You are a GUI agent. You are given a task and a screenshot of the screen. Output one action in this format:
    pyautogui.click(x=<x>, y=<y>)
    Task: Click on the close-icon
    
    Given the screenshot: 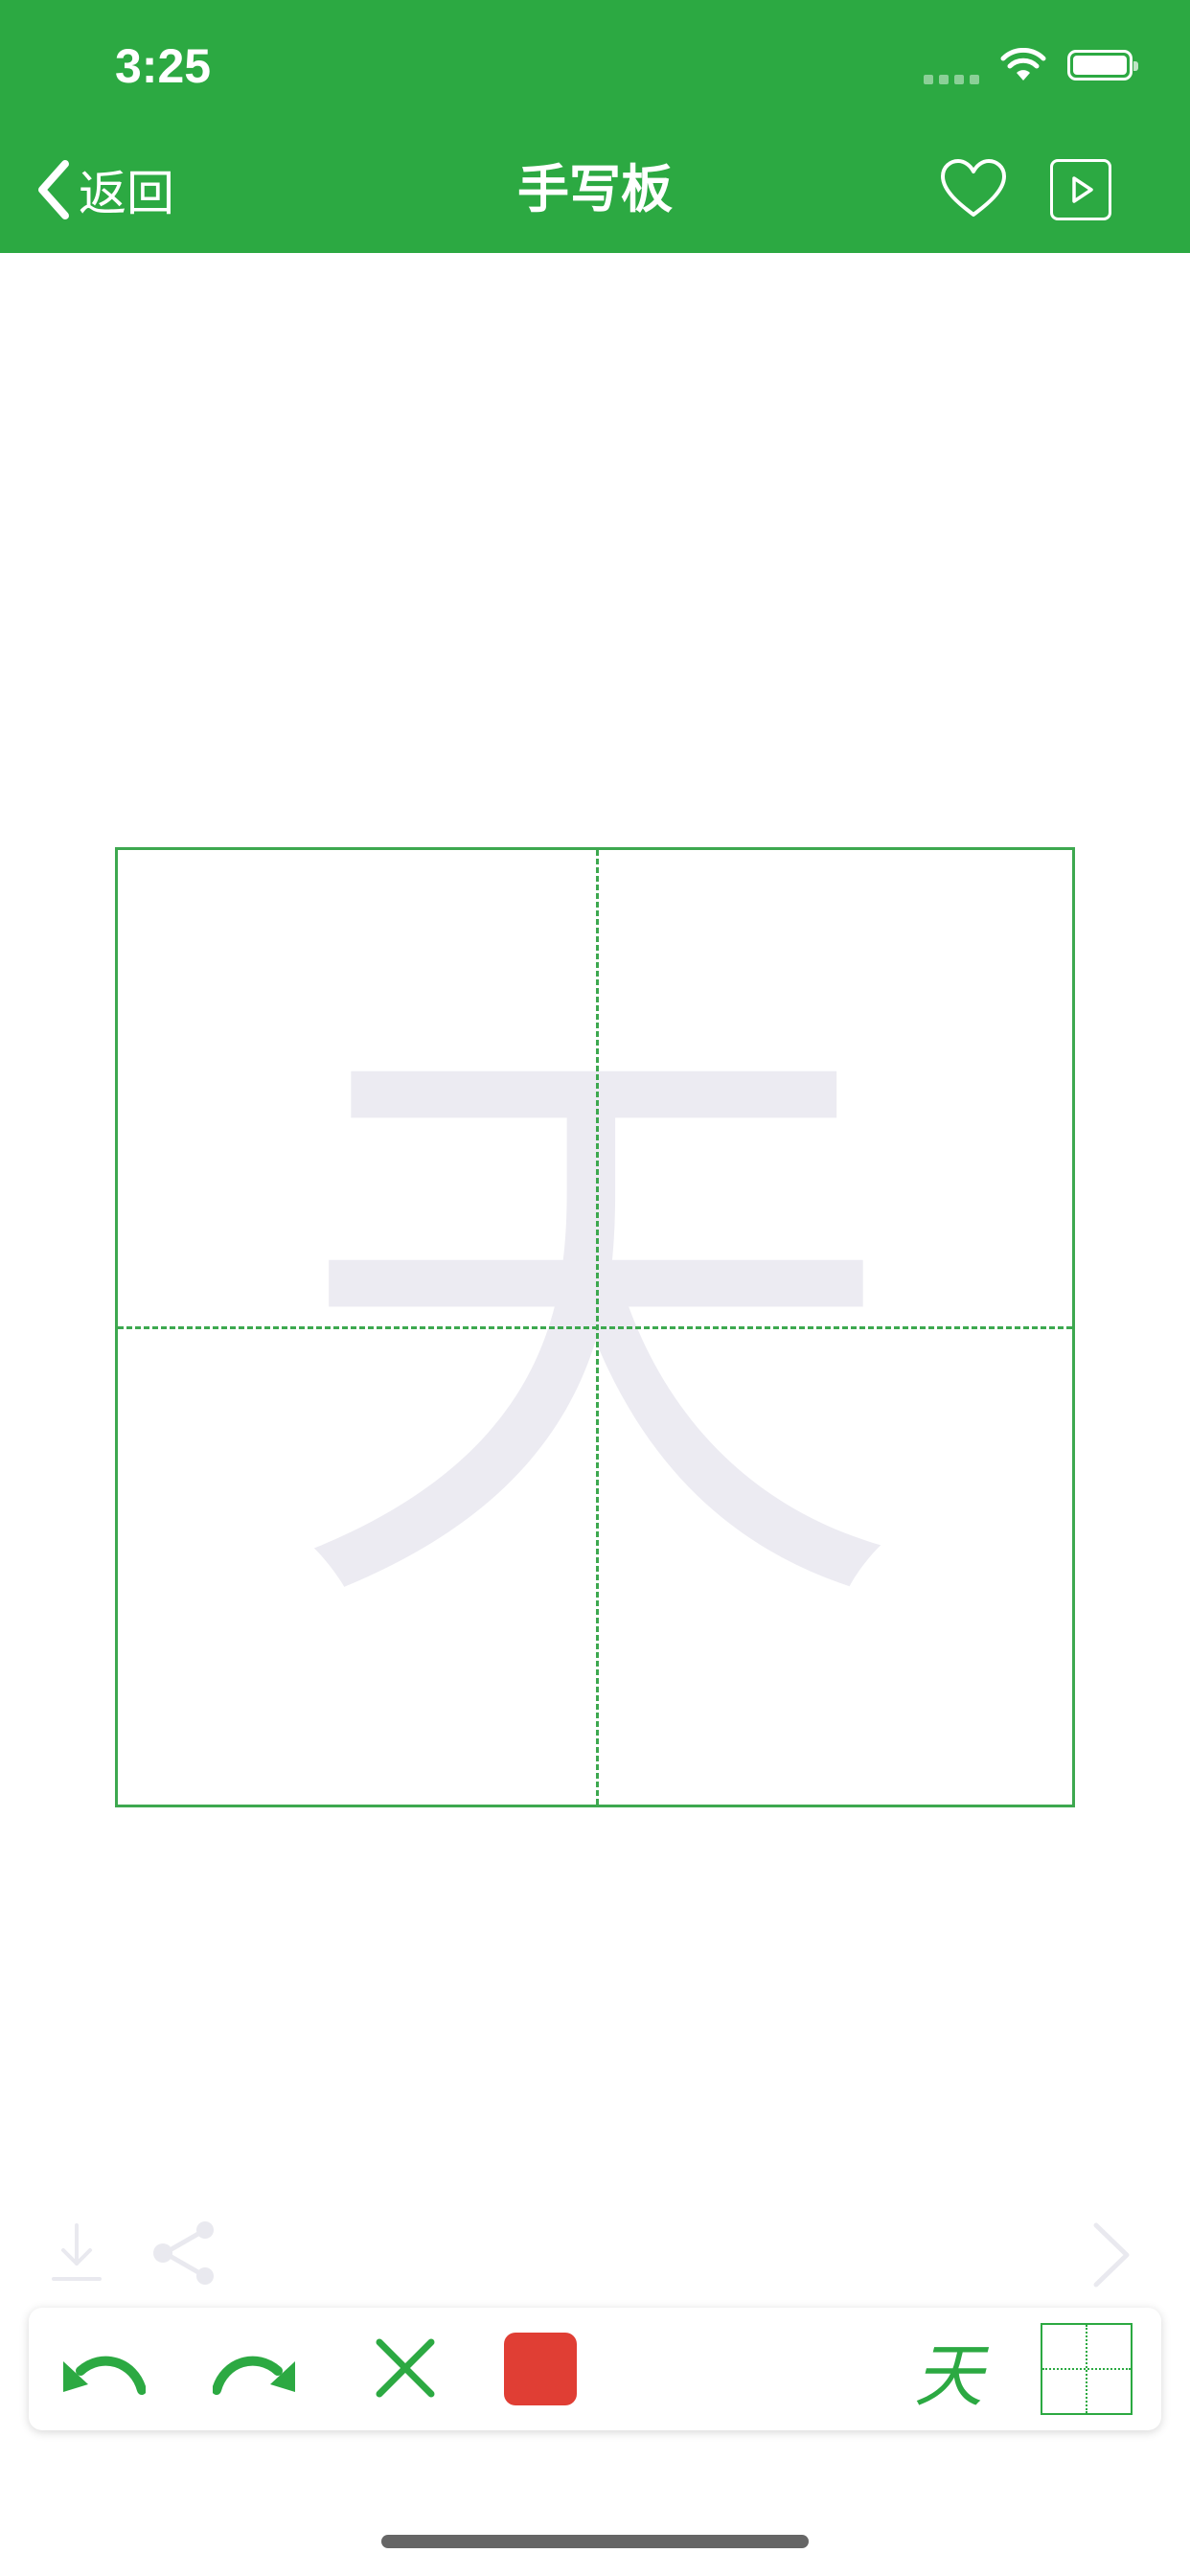 What is the action you would take?
    pyautogui.click(x=405, y=2368)
    